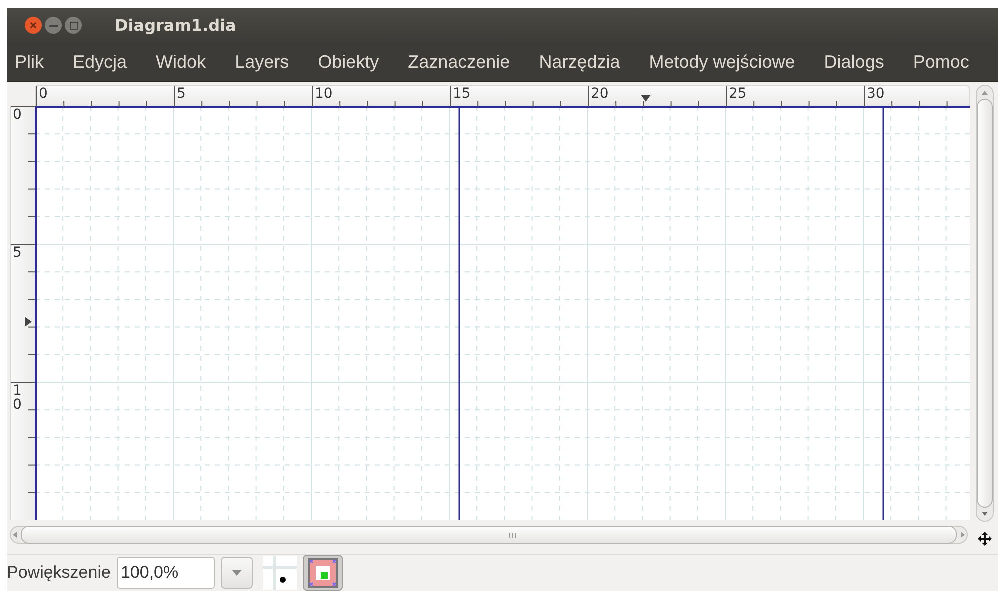 The height and width of the screenshot is (591, 998). Describe the element at coordinates (262, 62) in the screenshot. I see `menu-item: Layers` at that location.